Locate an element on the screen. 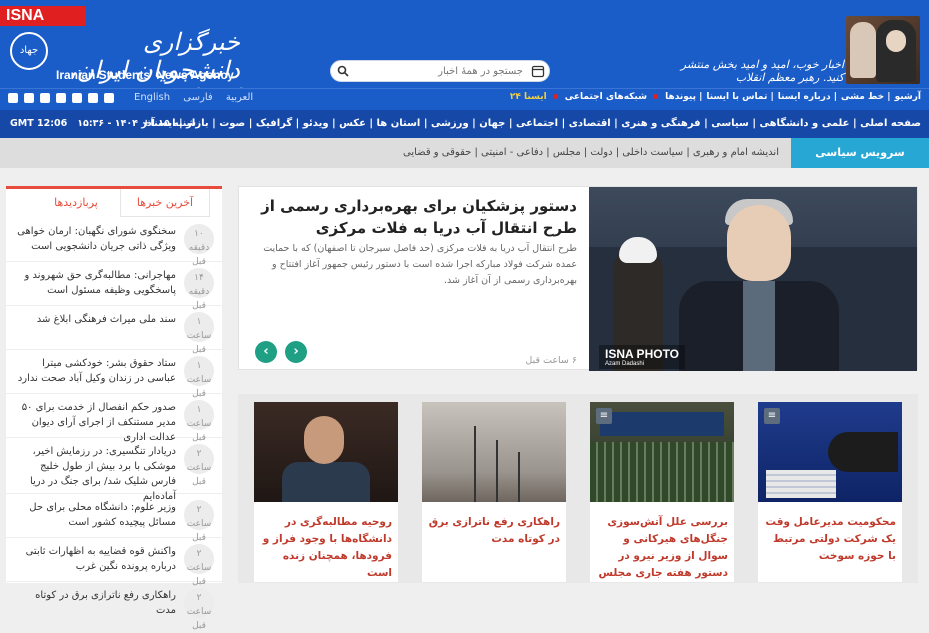 This screenshot has width=929, height=633. lang-farsi: فارسی is located at coordinates (197, 97).